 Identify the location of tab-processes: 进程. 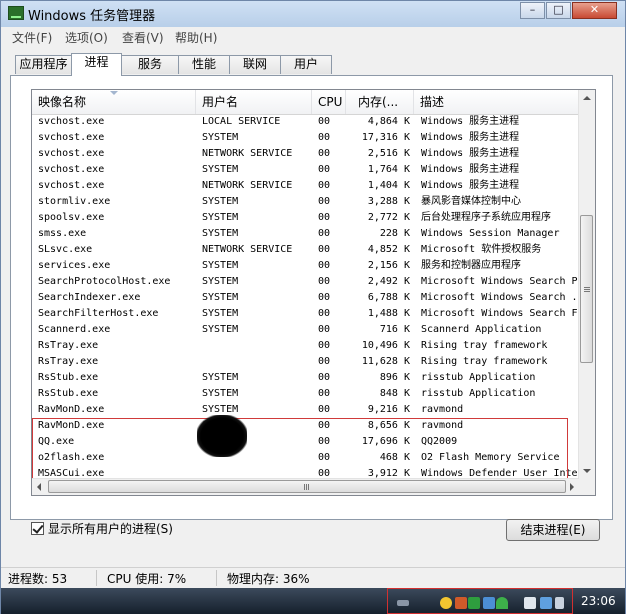
(96, 64).